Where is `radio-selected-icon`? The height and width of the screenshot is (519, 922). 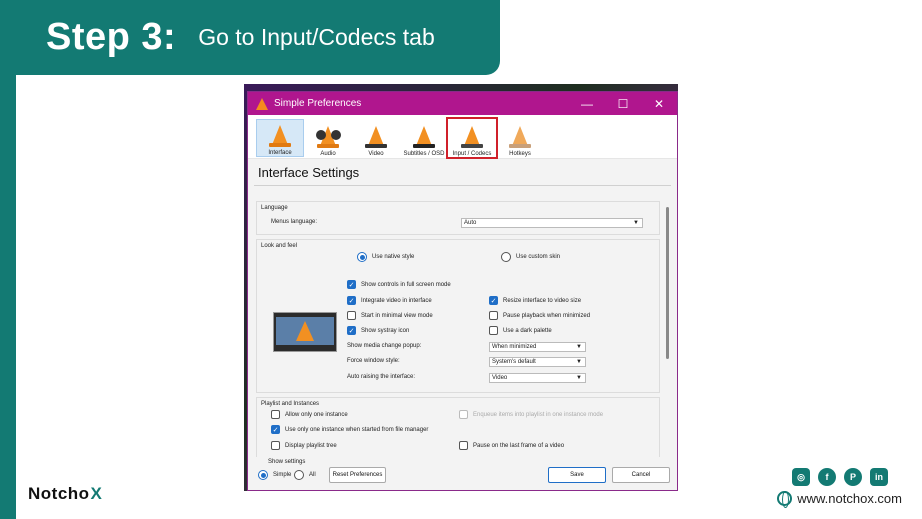
radio-selected-icon is located at coordinates (263, 475).